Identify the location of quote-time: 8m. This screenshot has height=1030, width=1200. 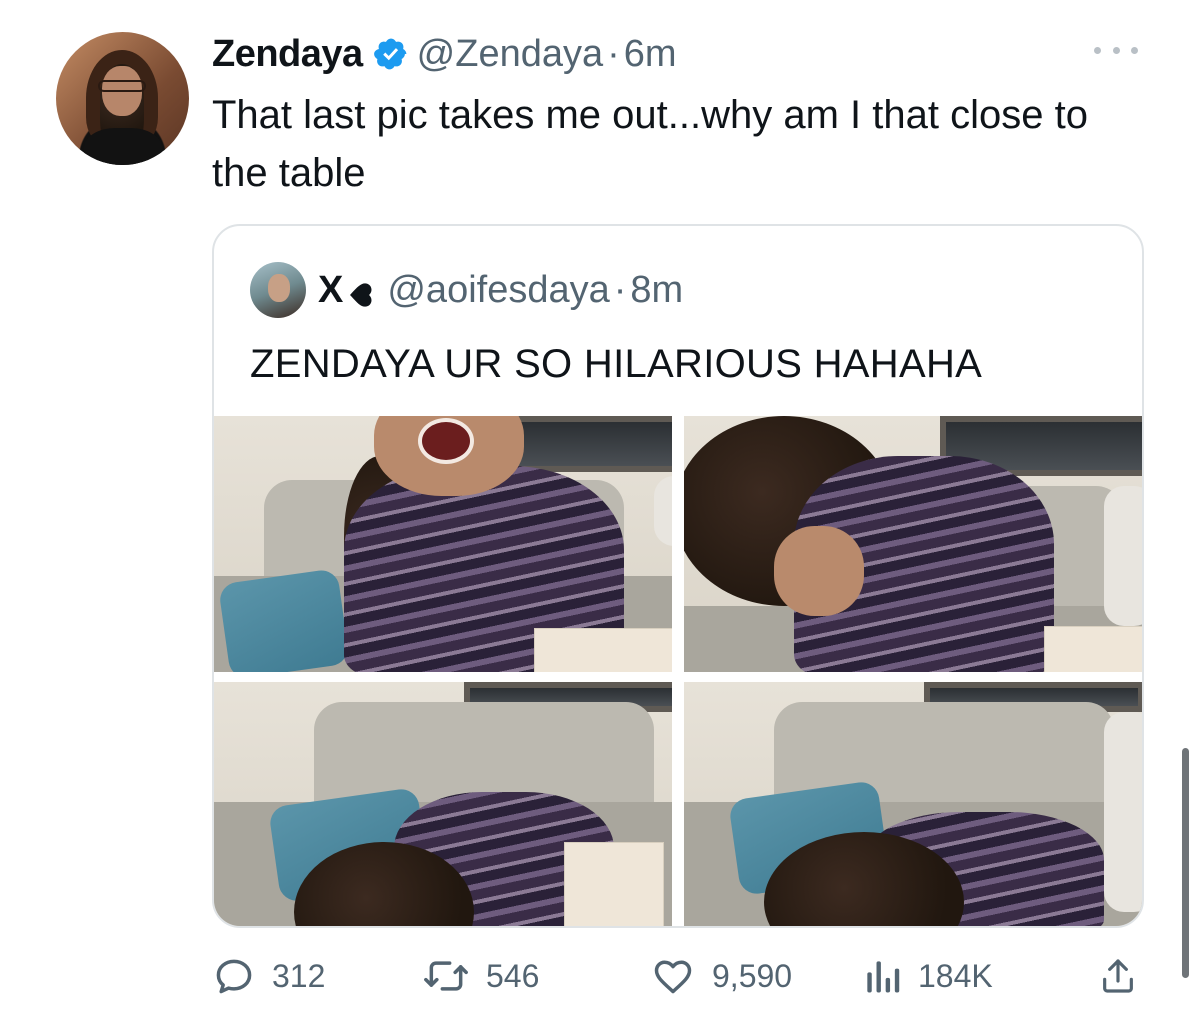
(657, 289).